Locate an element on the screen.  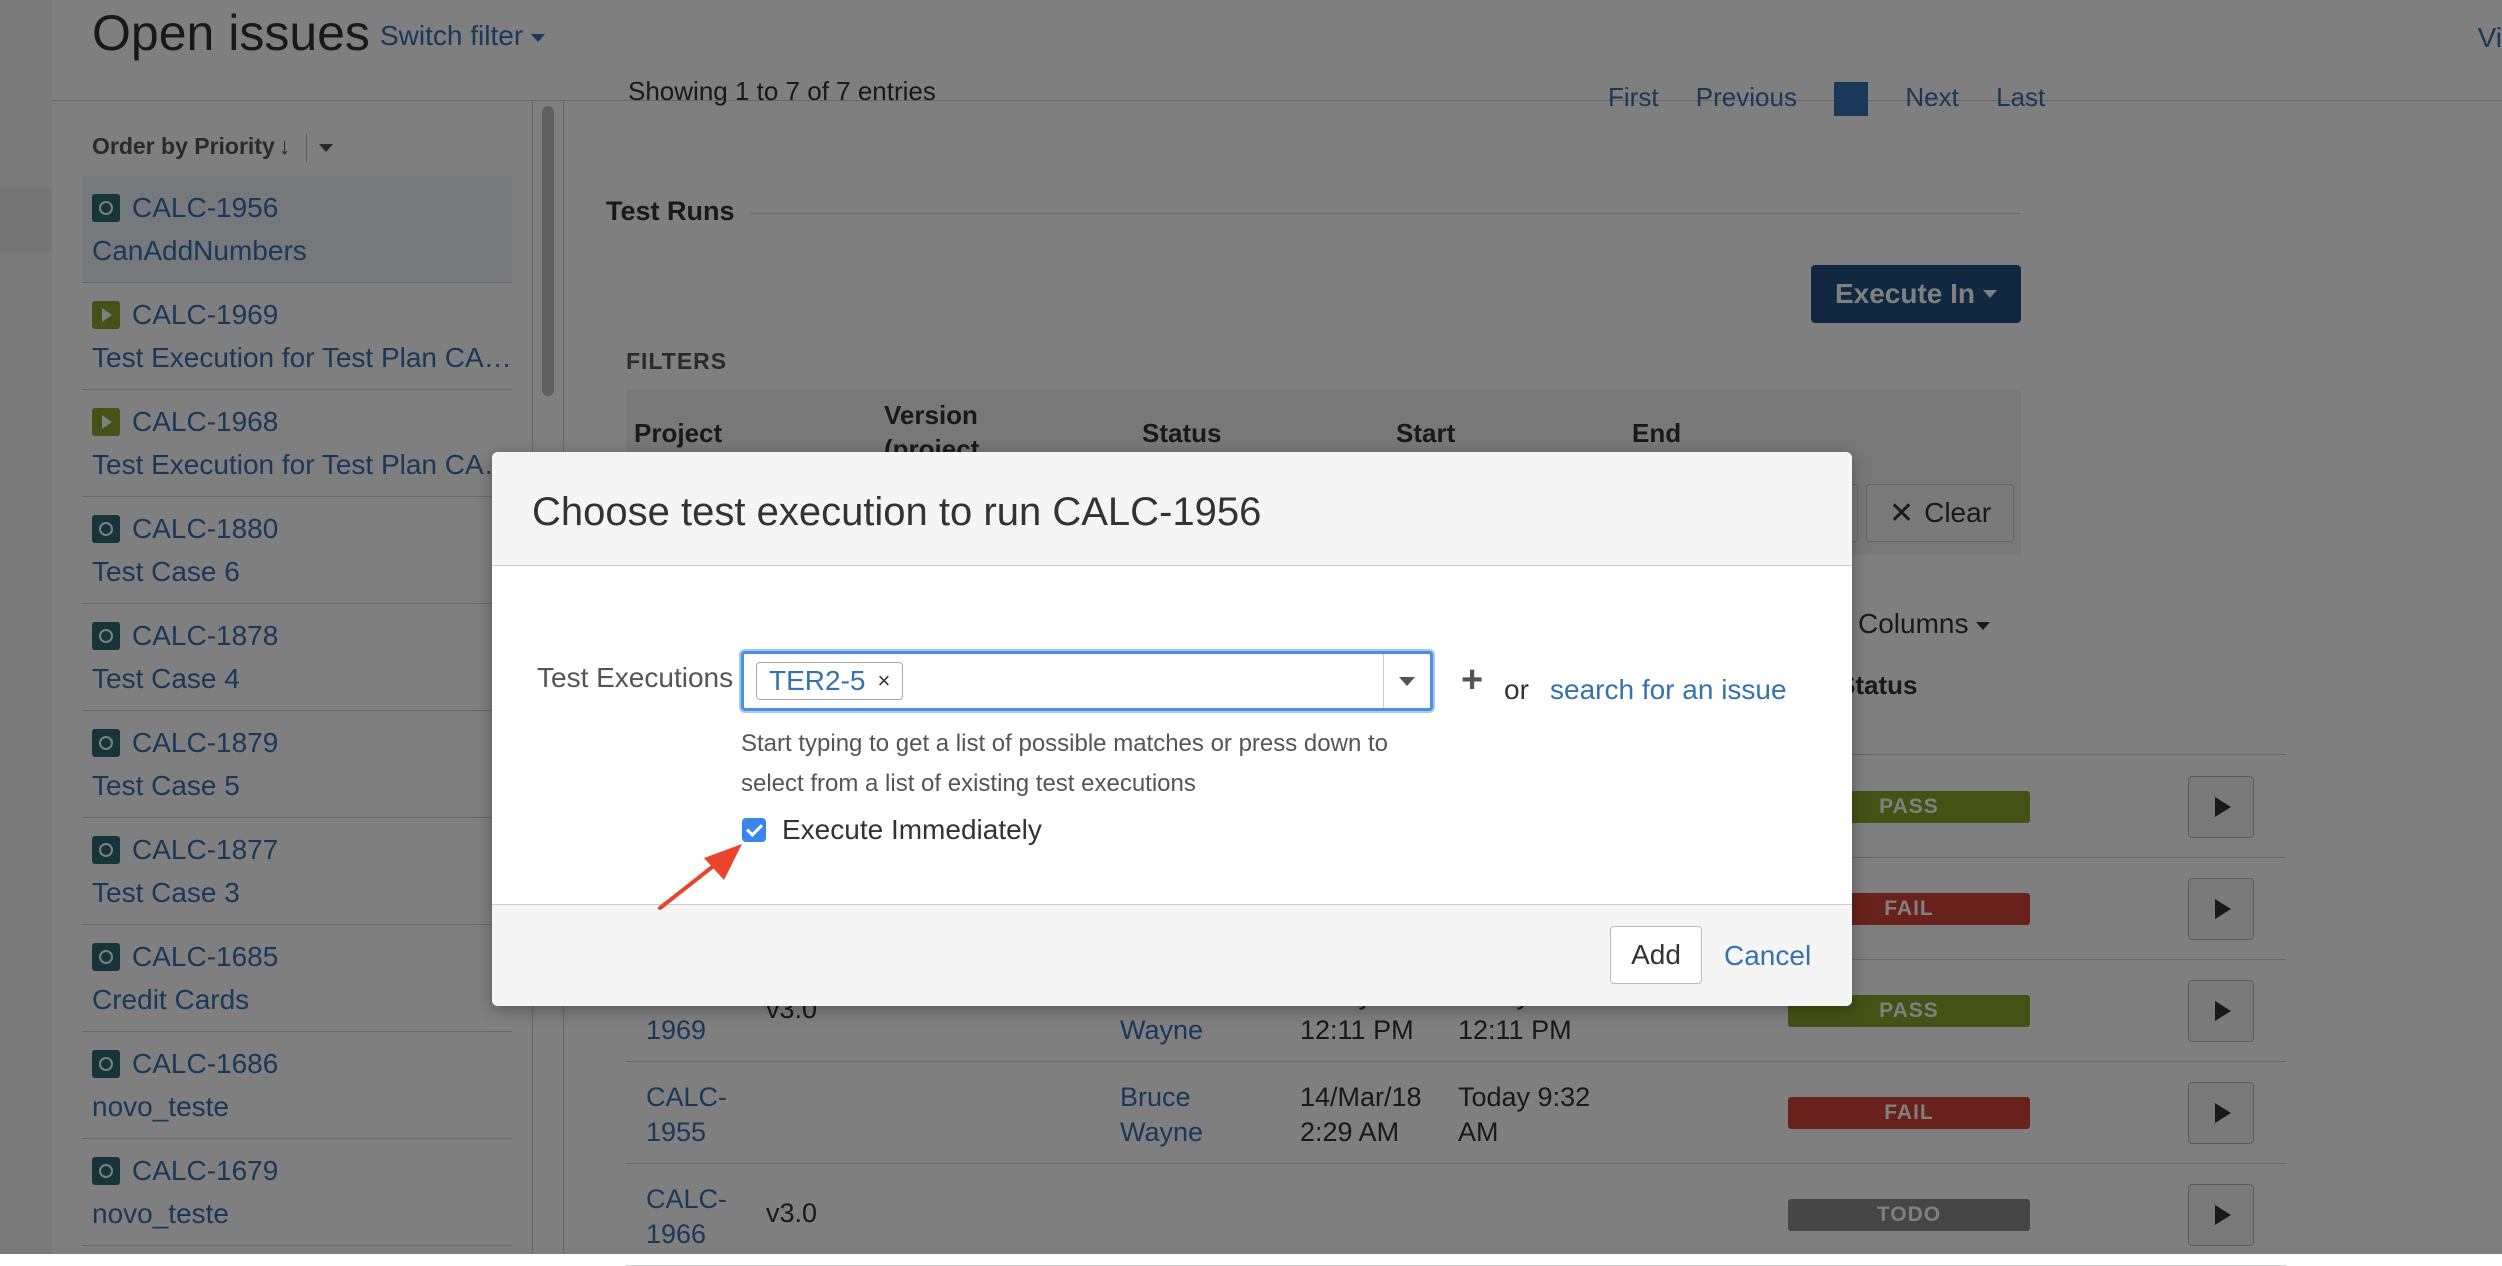
dialog-title: Choose test execution to run CALC-1956 is located at coordinates (897, 512).